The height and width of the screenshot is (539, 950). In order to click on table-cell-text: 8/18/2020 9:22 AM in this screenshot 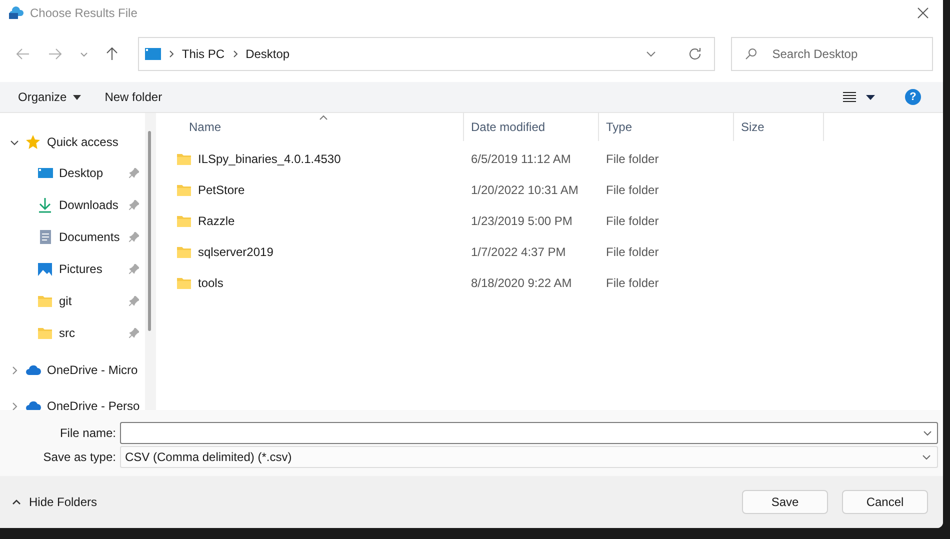, I will do `click(521, 283)`.